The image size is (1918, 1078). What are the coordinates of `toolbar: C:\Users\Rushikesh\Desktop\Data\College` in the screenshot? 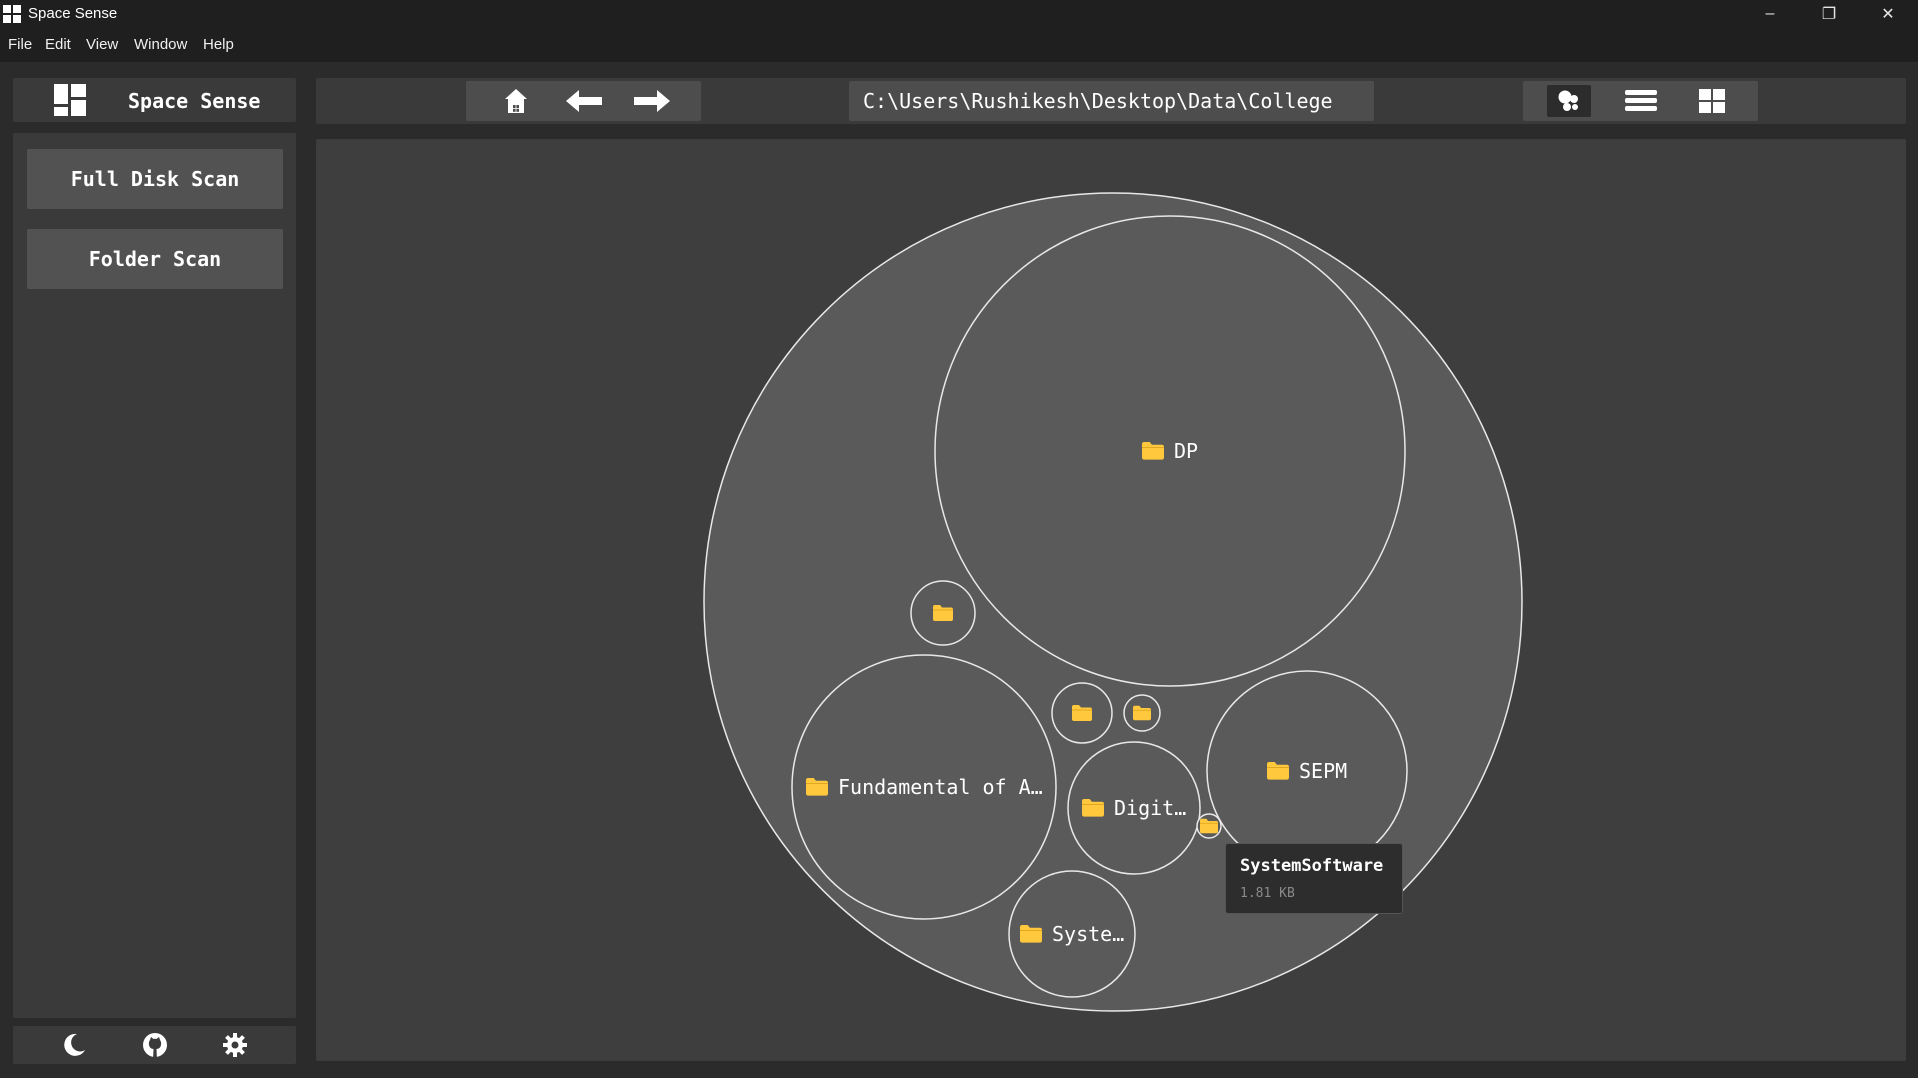 It's located at (1111, 101).